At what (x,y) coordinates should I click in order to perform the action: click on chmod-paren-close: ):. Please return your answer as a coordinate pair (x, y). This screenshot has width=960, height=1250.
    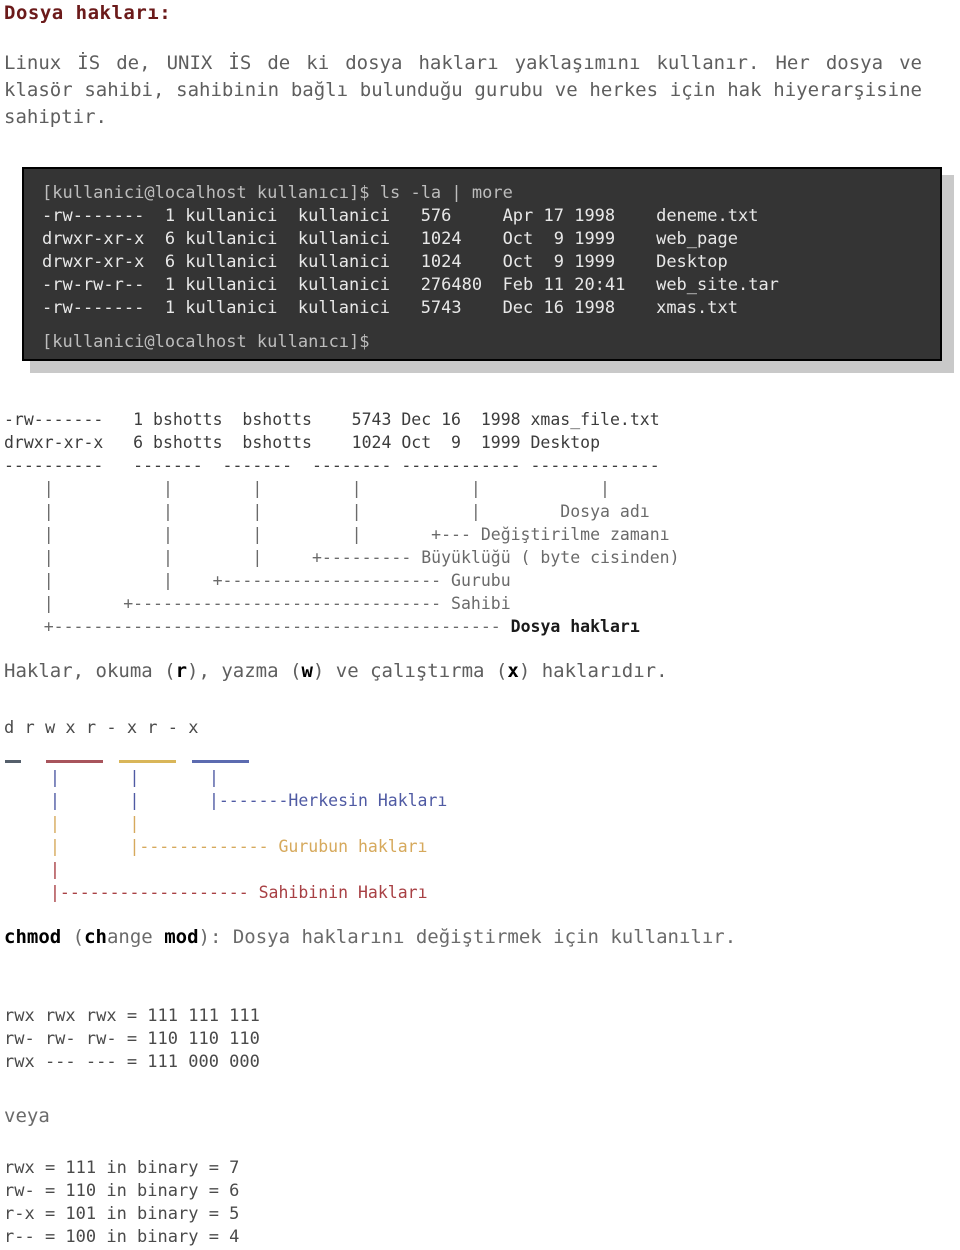
    Looking at the image, I should click on (215, 937).